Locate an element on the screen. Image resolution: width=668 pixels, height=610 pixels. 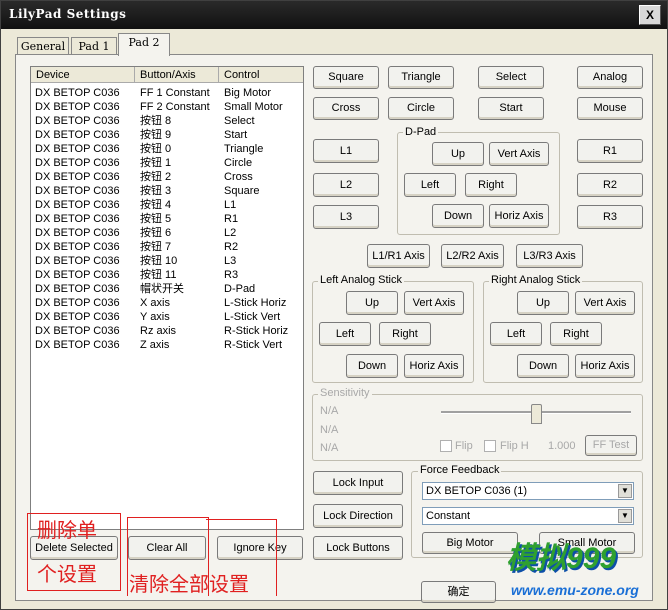
mouse-button: Mouse is located at coordinates (610, 108).